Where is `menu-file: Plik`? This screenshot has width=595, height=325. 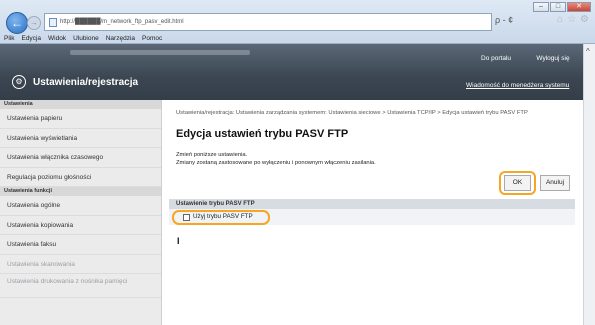 menu-file: Plik is located at coordinates (9, 38).